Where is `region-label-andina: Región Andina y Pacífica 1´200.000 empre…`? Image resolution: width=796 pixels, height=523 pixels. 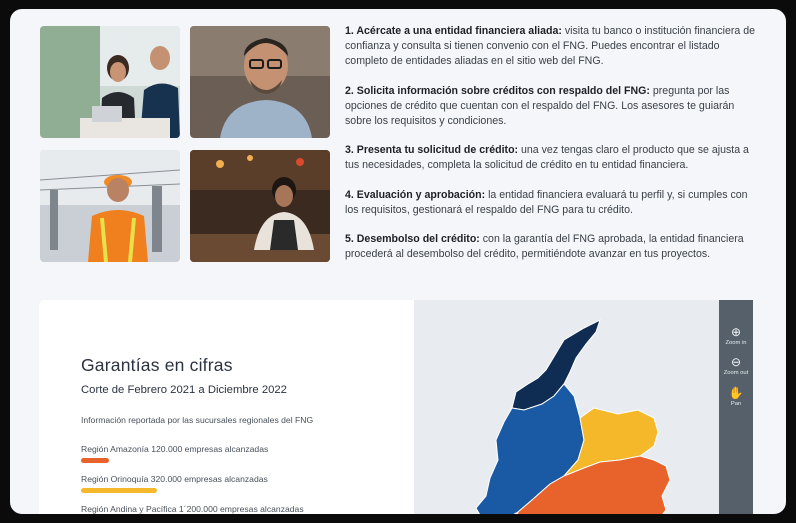
region-label-andina: Región Andina y Pacífica 1´200.000 empre… is located at coordinates (192, 509).